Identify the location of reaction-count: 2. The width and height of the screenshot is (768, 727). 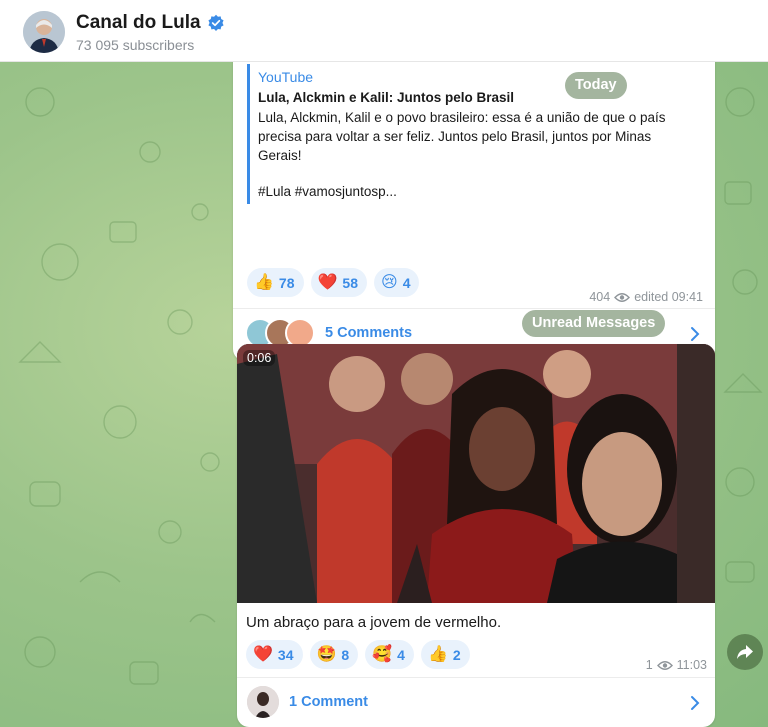
(456, 654).